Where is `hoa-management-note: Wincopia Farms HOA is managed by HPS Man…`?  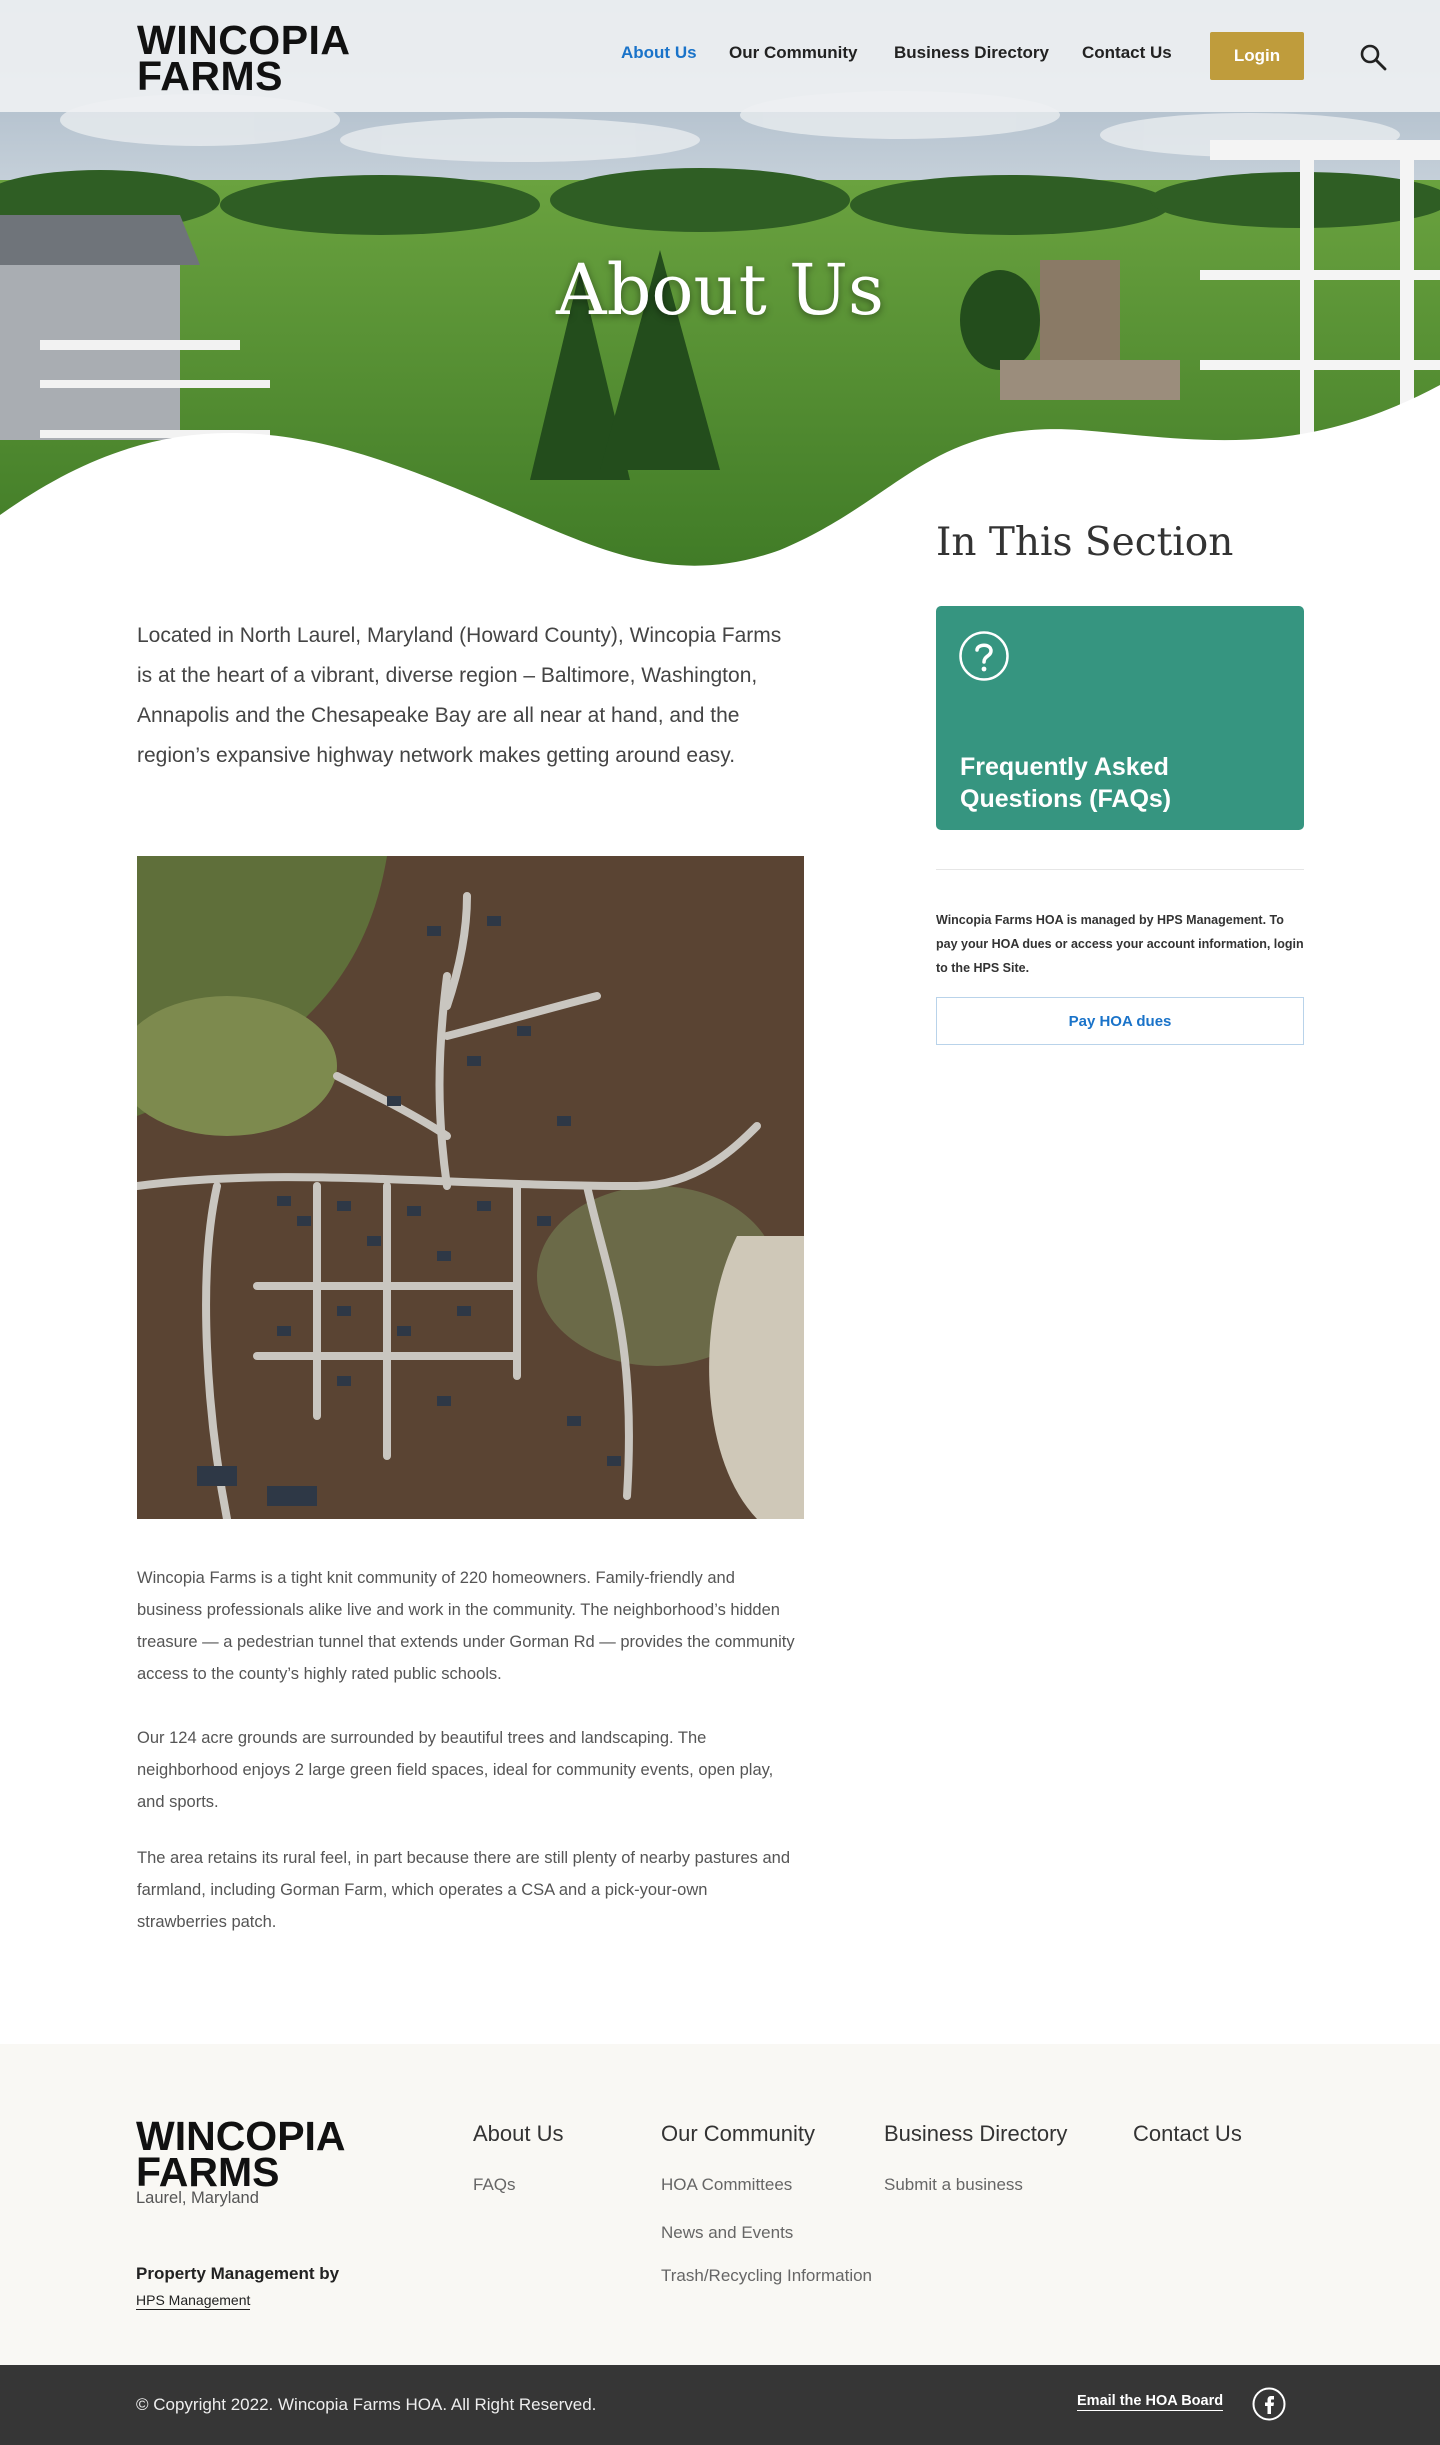
hoa-management-note: Wincopia Farms HOA is managed by HPS Man… is located at coordinates (1120, 944).